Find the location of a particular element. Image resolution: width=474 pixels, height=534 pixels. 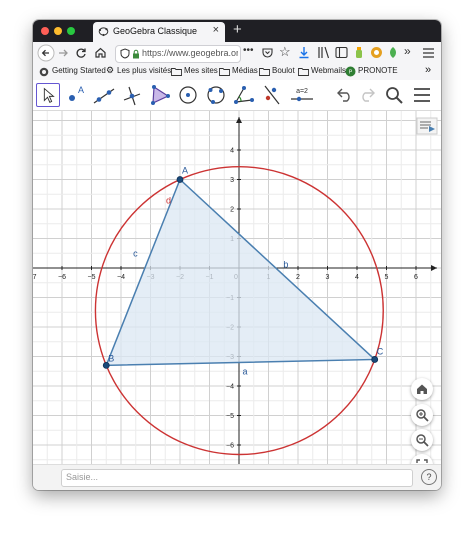

extension-bottle-icon is located at coordinates (359, 52).